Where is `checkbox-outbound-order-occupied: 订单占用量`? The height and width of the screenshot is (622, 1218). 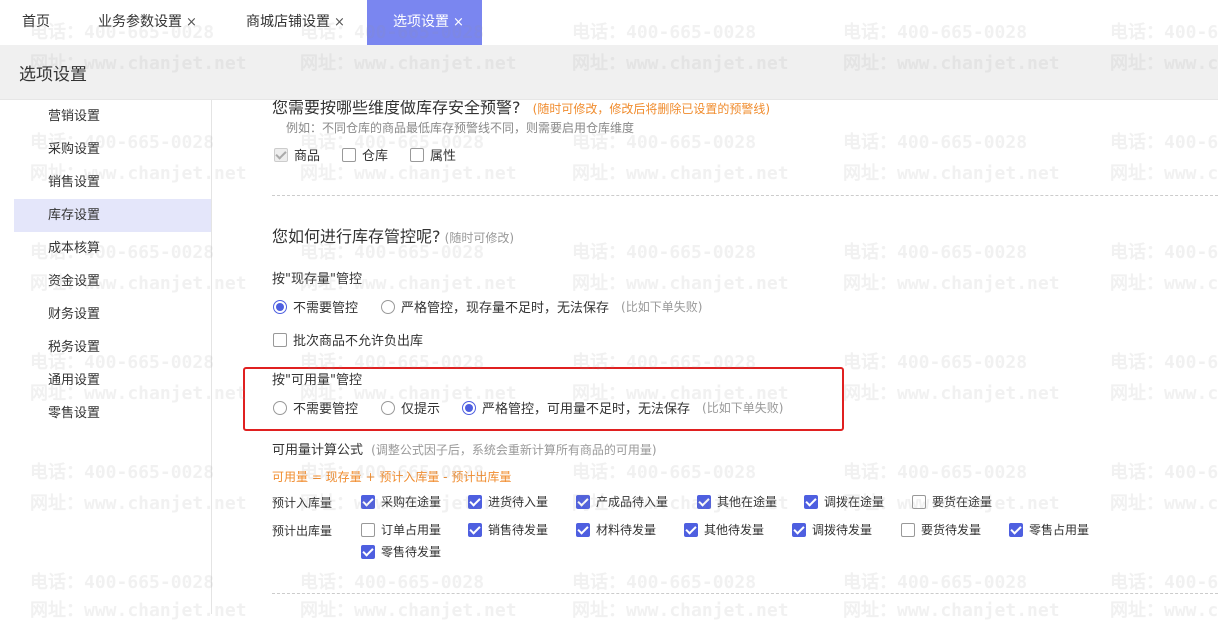
checkbox-outbound-order-occupied: 订单占用量 is located at coordinates (401, 529).